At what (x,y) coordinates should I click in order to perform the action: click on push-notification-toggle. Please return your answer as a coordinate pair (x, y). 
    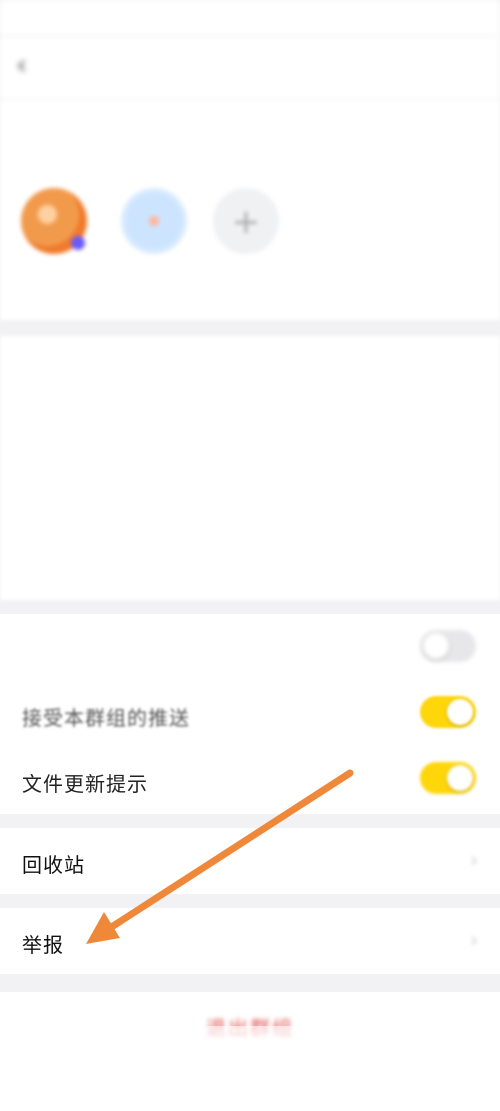
    Looking at the image, I should click on (448, 712).